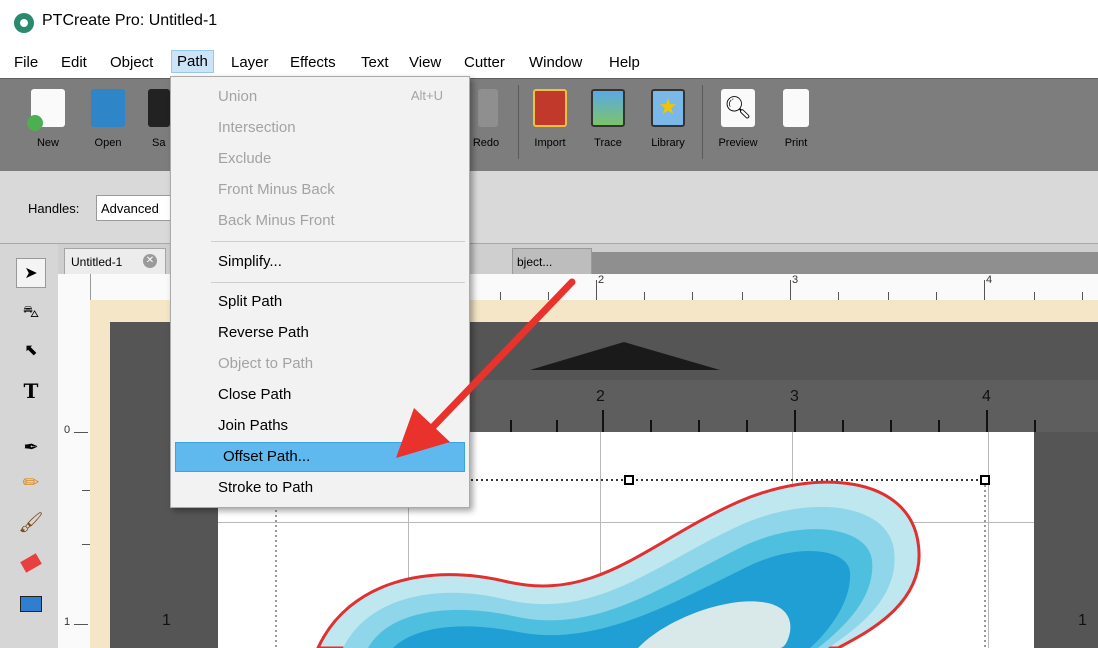  What do you see at coordinates (320, 98) in the screenshot?
I see `menu-item-union: Union Alt+U` at bounding box center [320, 98].